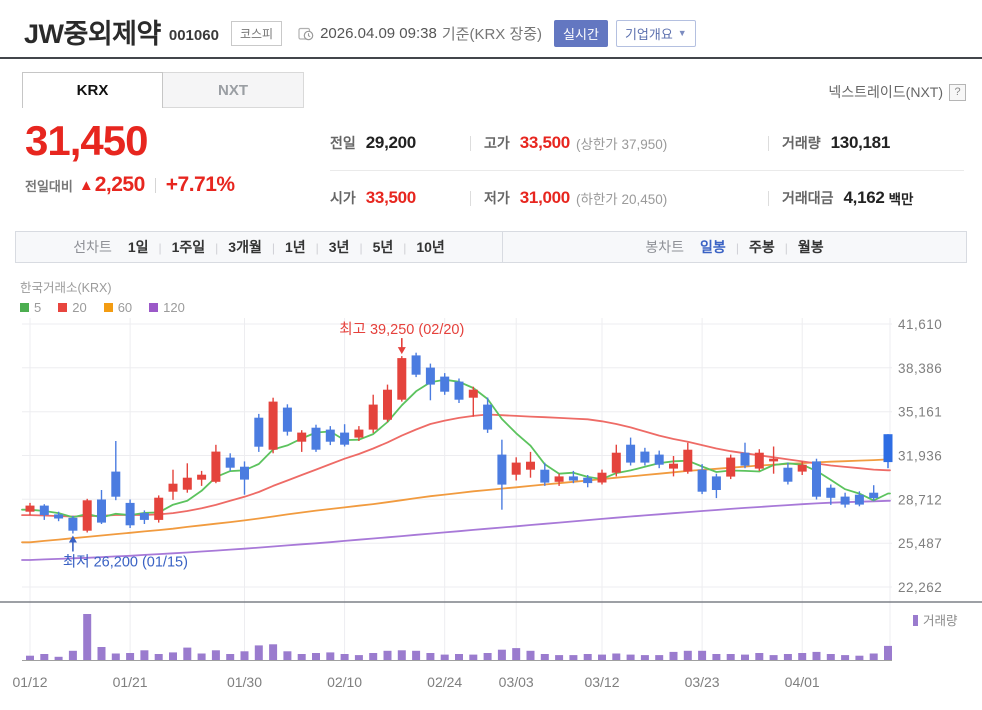  Describe the element at coordinates (30, 307) in the screenshot. I see `ma-legend-item: 5` at that location.